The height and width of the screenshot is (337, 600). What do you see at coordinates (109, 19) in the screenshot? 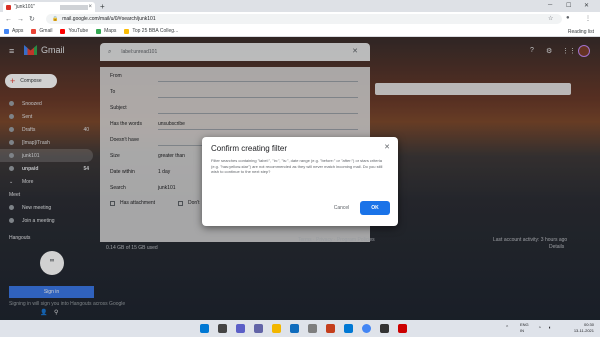
I see `url-text: mail.google.com/mail/u/0/#search/junk101` at bounding box center [109, 19].